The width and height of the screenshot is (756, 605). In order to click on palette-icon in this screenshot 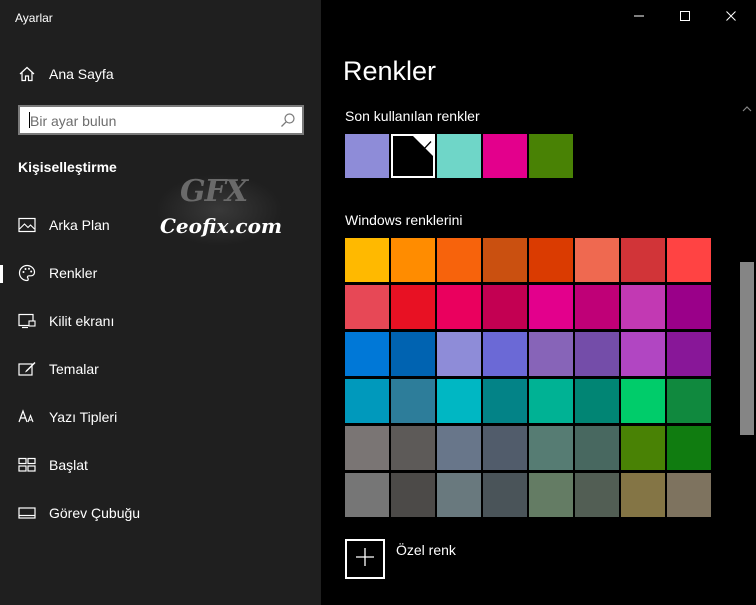, I will do `click(27, 273)`.